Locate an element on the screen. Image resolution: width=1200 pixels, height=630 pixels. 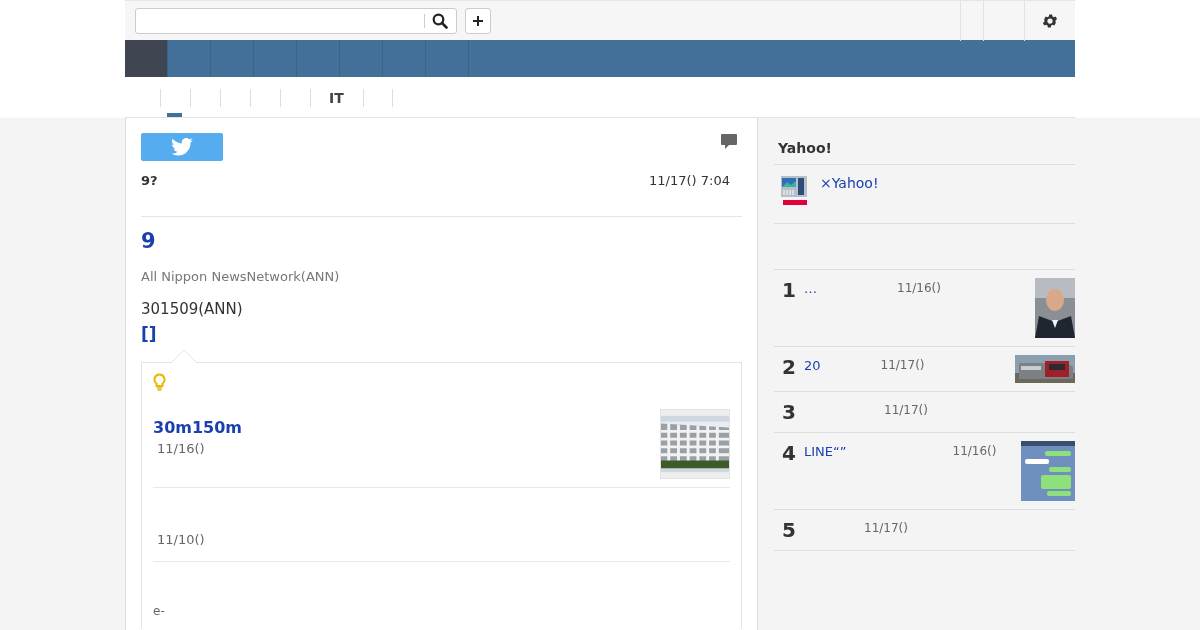
rank-number: 5 is located at coordinates (789, 530).